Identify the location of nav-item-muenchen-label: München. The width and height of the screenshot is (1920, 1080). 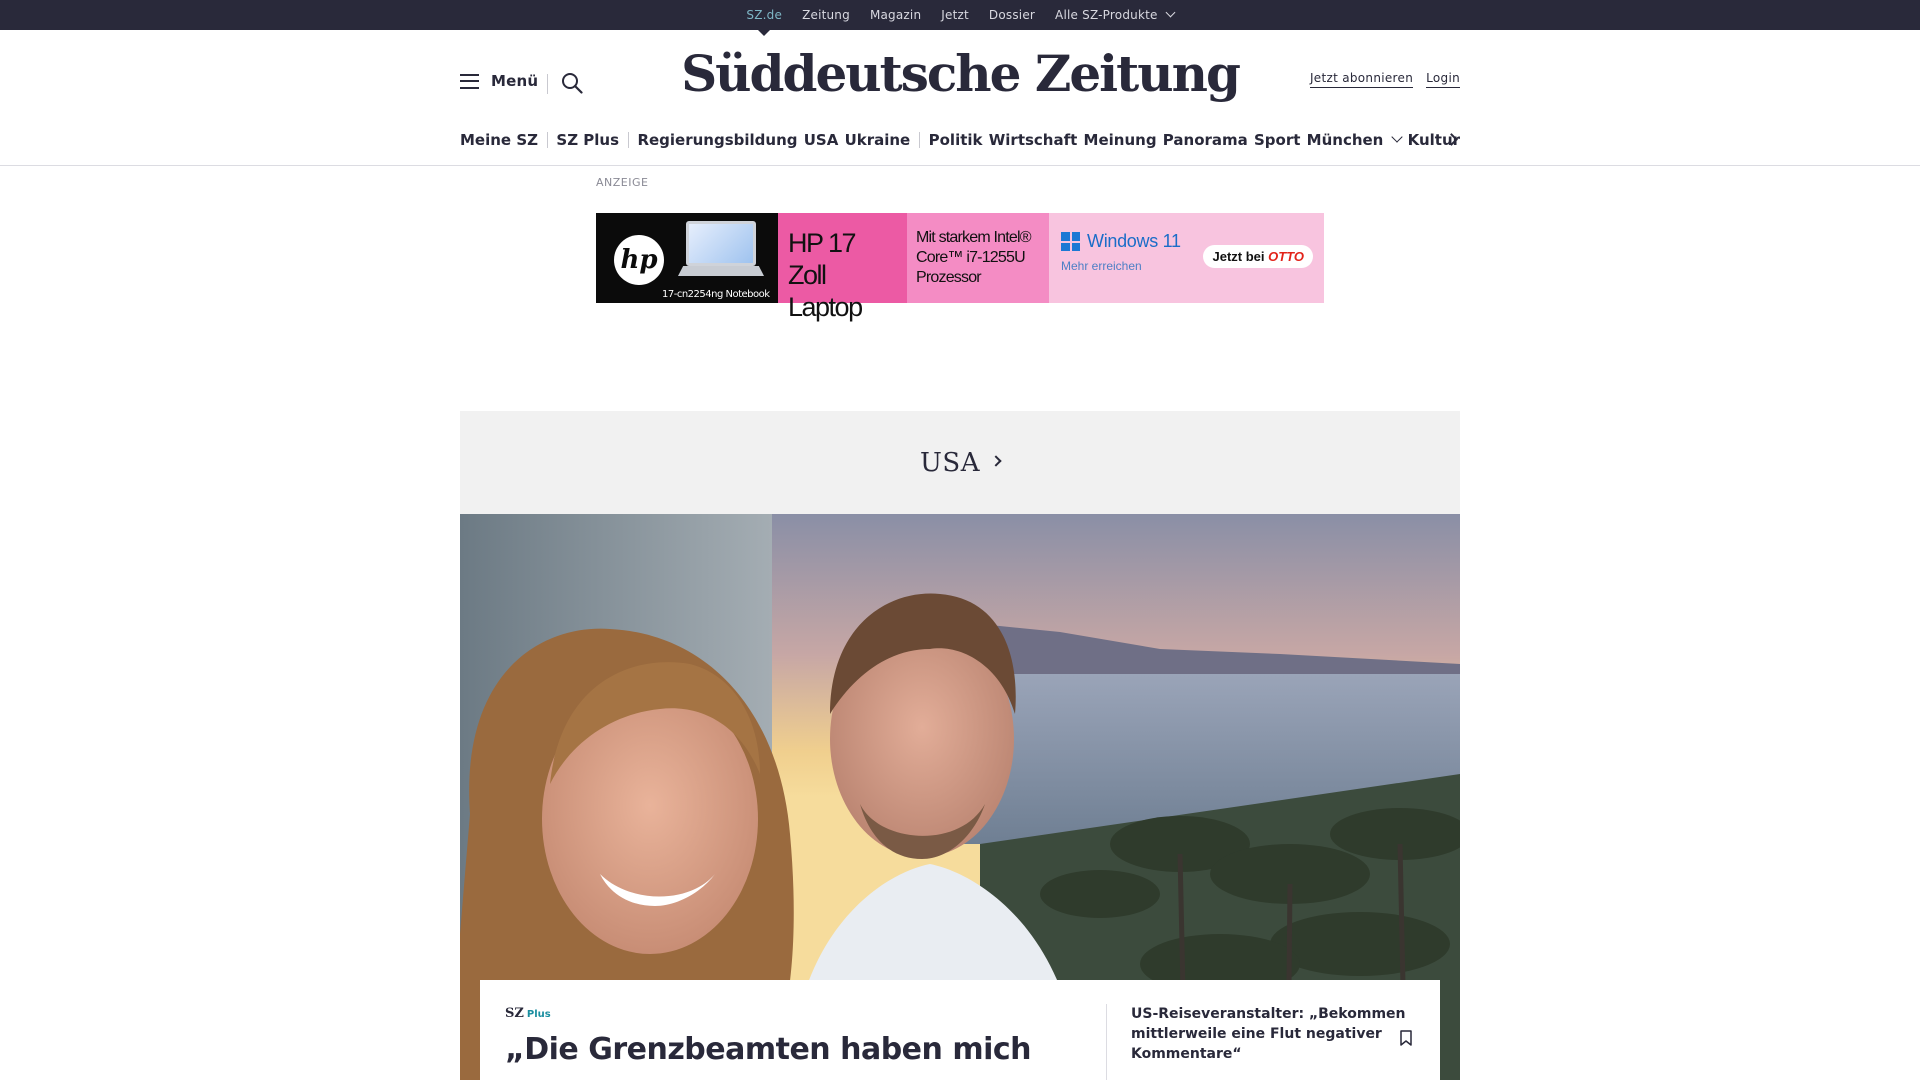
(1345, 140).